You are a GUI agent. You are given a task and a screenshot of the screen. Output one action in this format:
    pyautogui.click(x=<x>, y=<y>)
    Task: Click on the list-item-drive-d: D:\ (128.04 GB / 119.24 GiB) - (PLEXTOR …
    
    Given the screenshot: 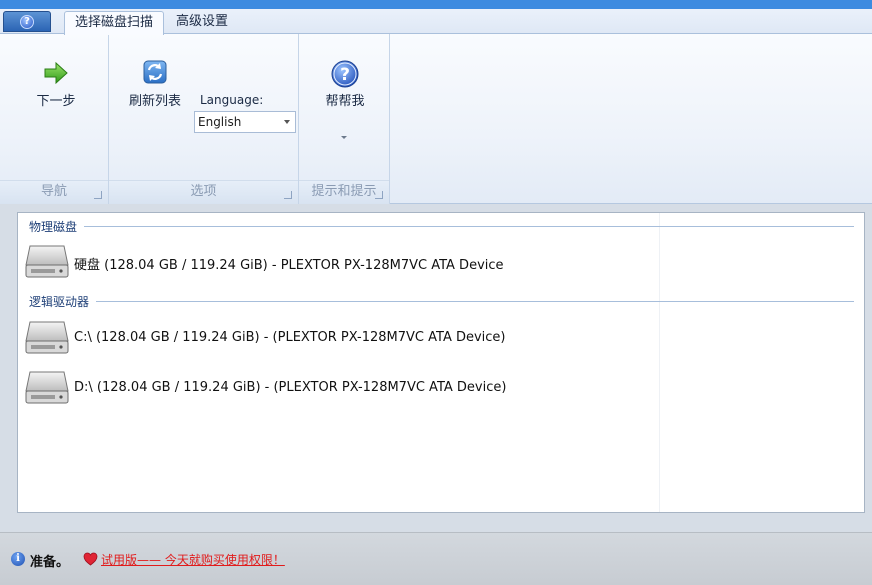 What is the action you would take?
    pyautogui.click(x=334, y=389)
    